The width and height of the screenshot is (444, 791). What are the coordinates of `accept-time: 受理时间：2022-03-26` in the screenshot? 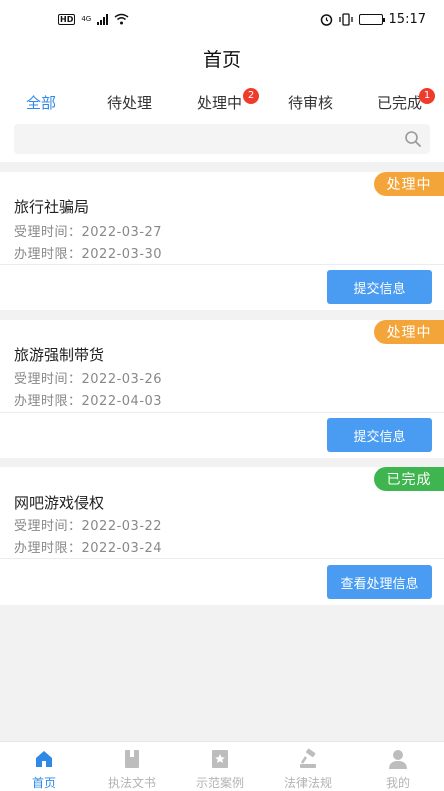 It's located at (88, 377).